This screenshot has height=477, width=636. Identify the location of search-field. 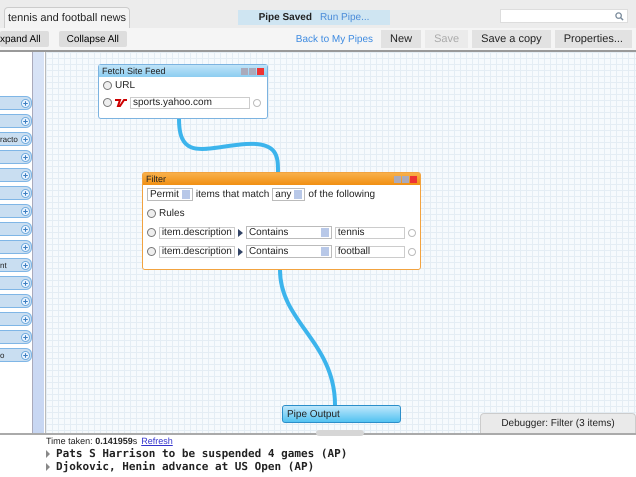
(564, 16).